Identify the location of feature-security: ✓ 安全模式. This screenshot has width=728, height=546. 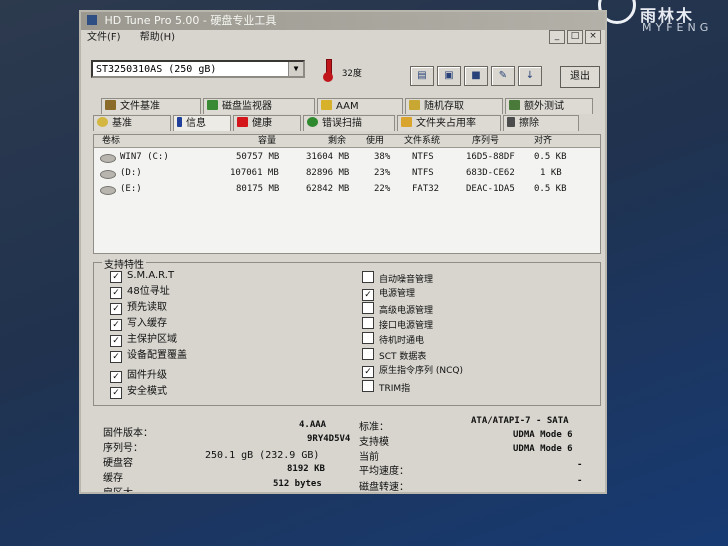
(138, 392).